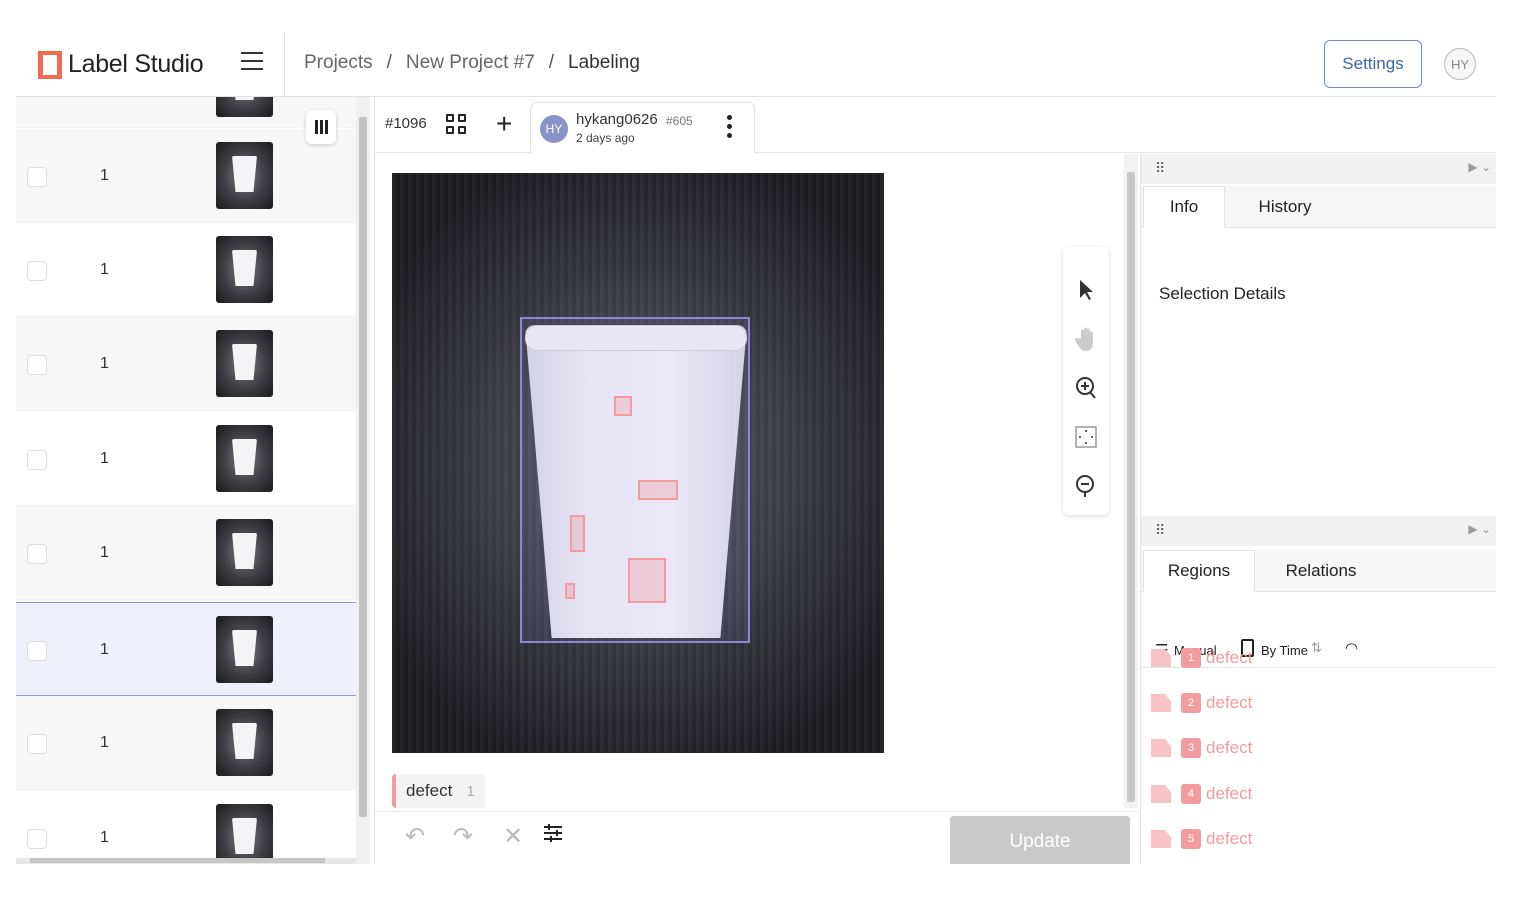 Image resolution: width=1518 pixels, height=918 pixels. What do you see at coordinates (1199, 571) in the screenshot?
I see `tab-regions: Regions` at bounding box center [1199, 571].